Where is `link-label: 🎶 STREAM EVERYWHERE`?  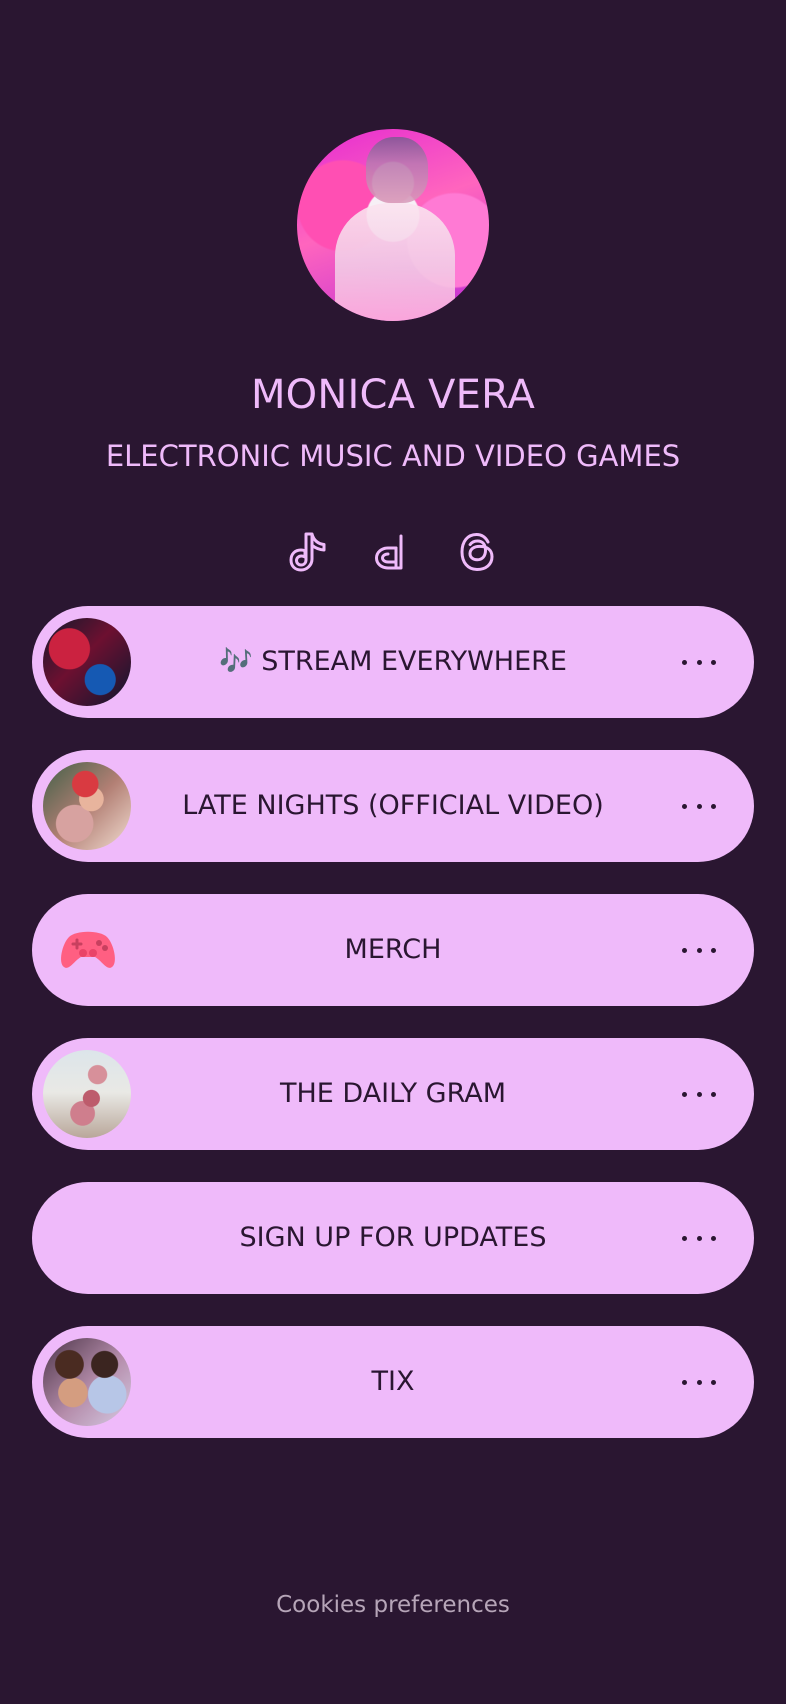 link-label: 🎶 STREAM EVERYWHERE is located at coordinates (393, 661).